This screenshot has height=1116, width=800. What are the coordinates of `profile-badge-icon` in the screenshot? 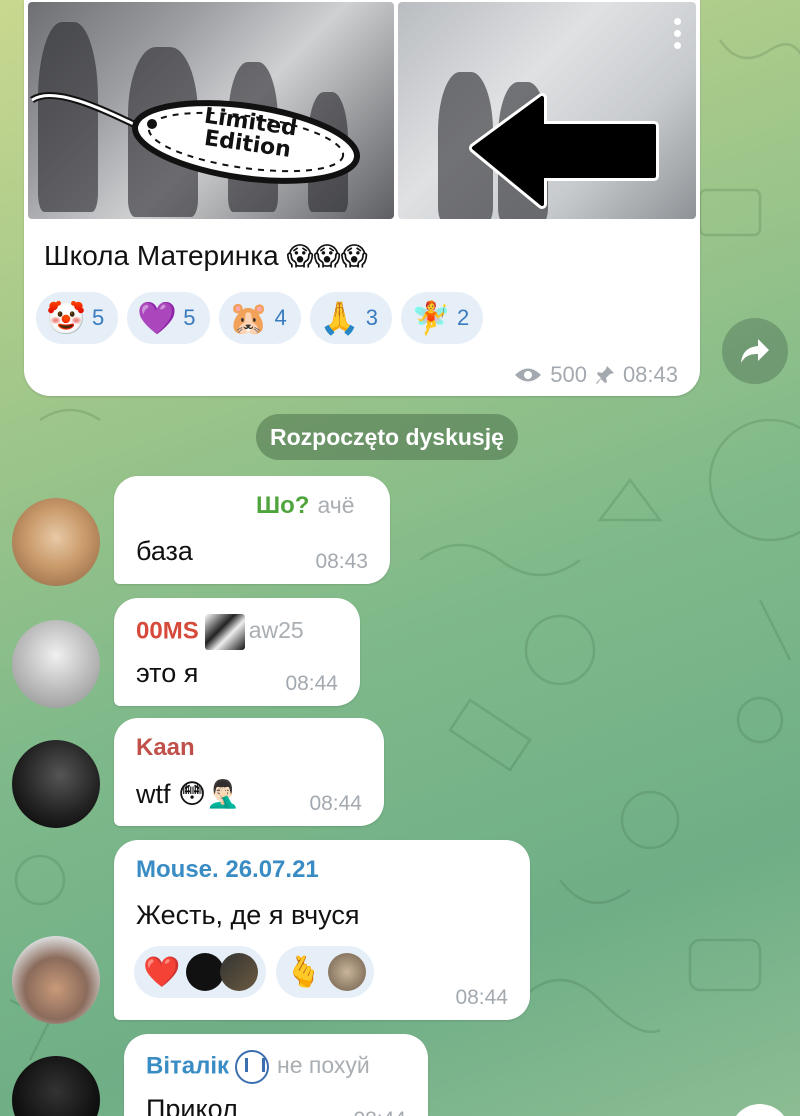 It's located at (224, 632).